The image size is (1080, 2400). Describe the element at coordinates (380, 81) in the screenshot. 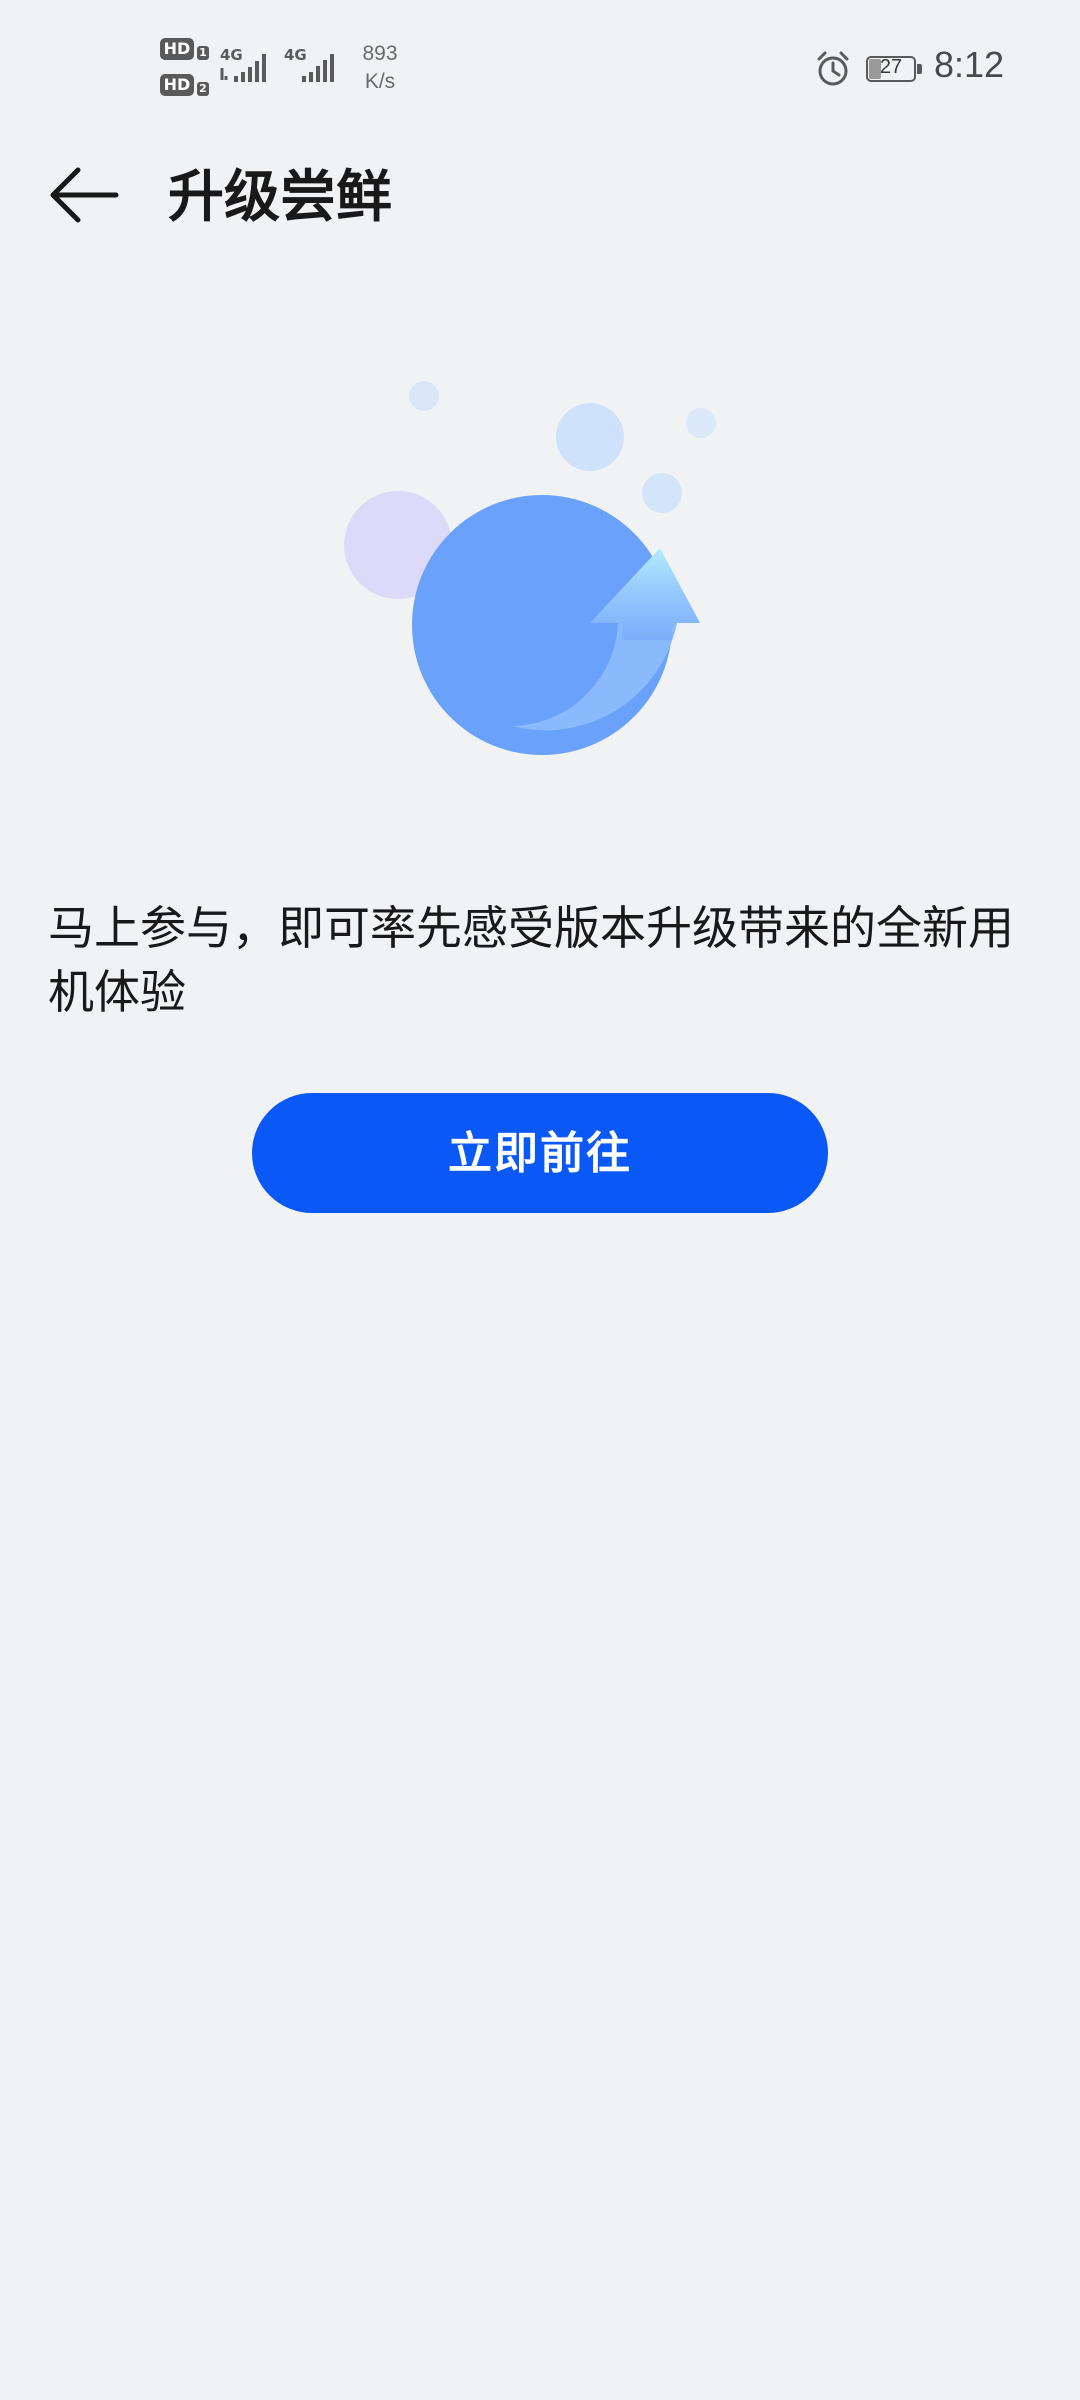

I see `network-speed-unit: K/s` at that location.